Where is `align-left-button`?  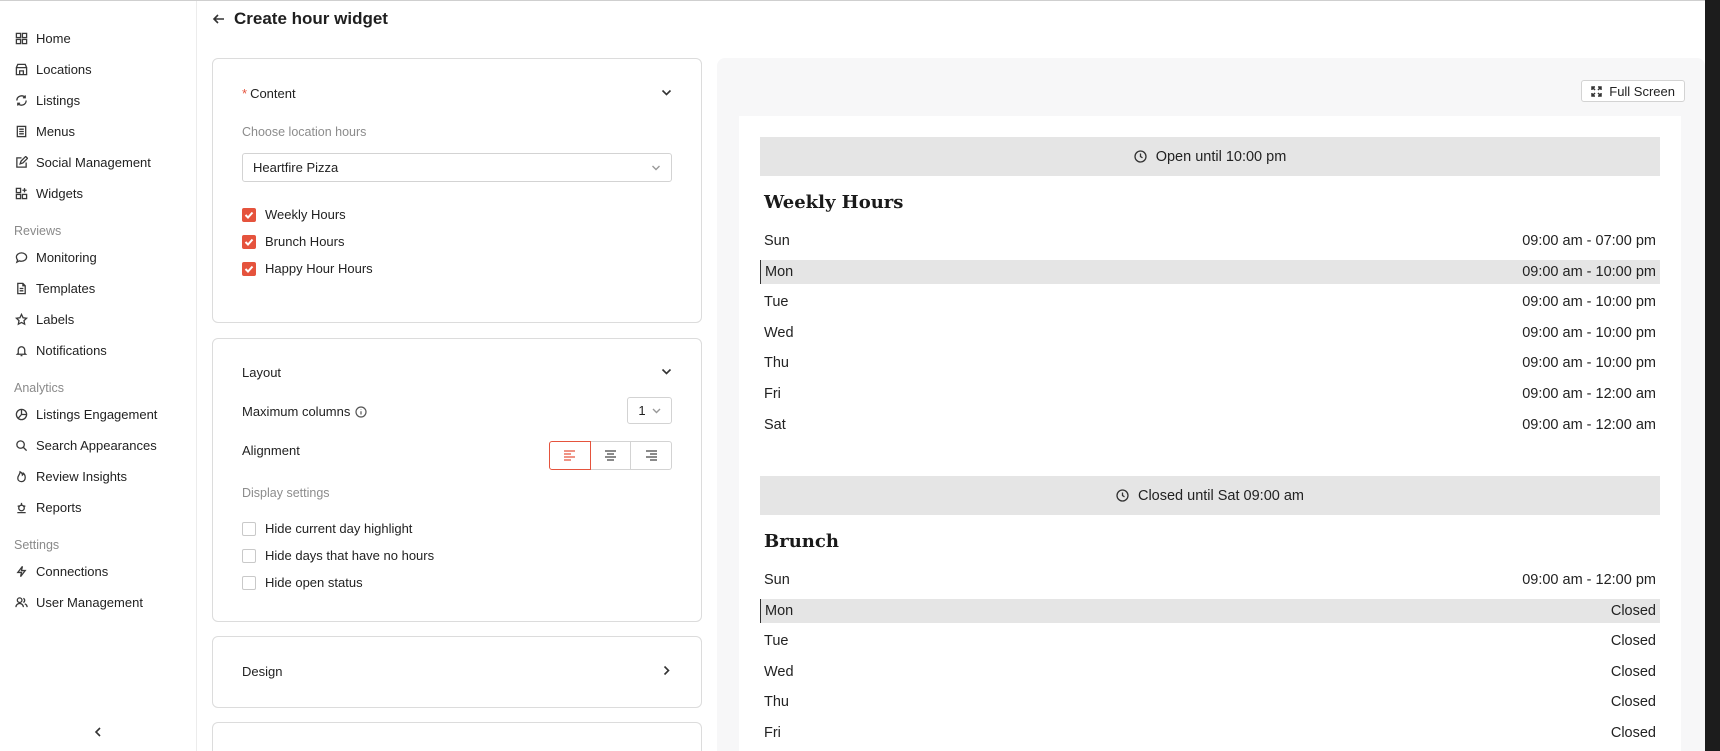 align-left-button is located at coordinates (570, 455).